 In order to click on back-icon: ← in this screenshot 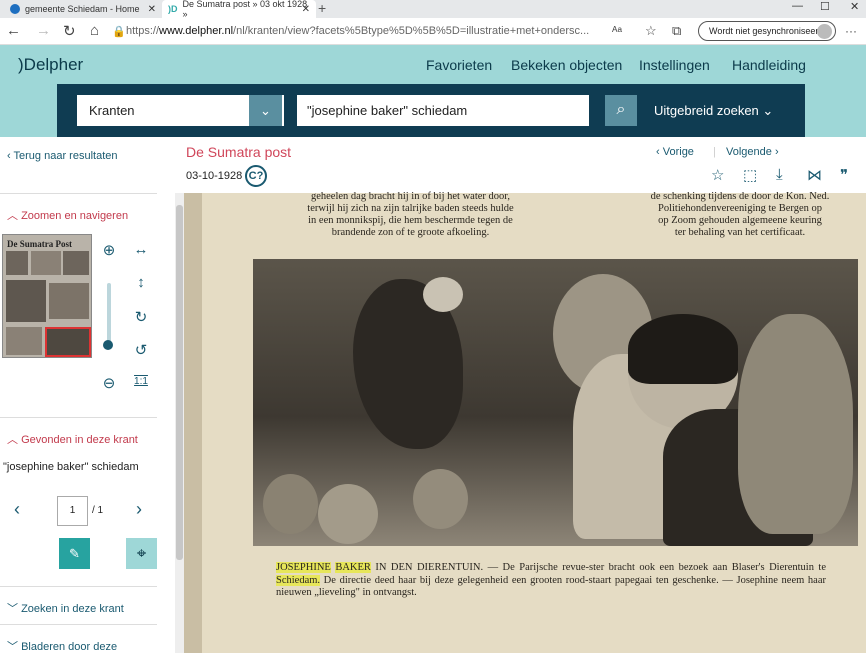, I will do `click(13, 30)`.